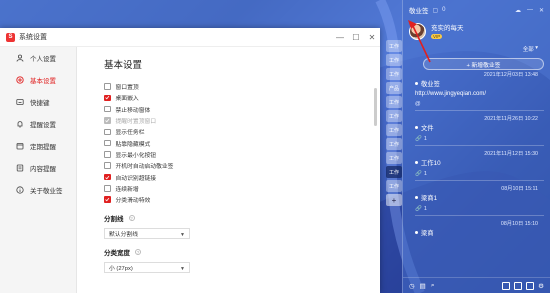  What do you see at coordinates (418, 209) in the screenshot?
I see `attachment-icon: 🔗` at bounding box center [418, 209].